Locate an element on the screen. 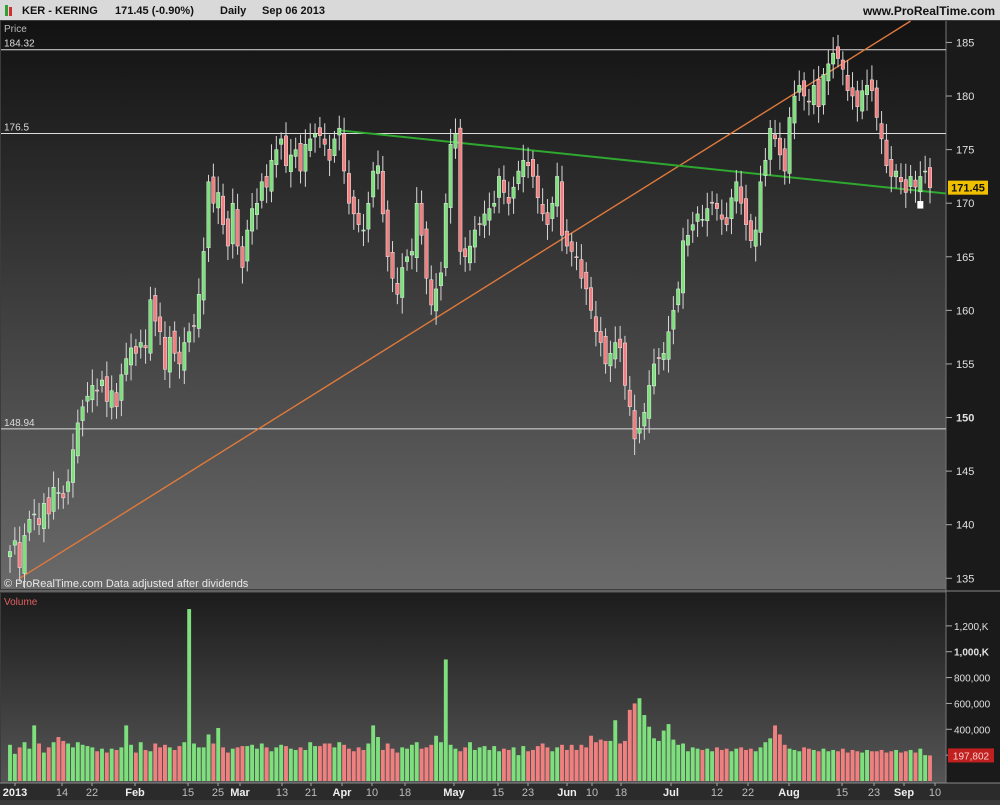  header-site: www.ProRealTime.com is located at coordinates (928, 11).